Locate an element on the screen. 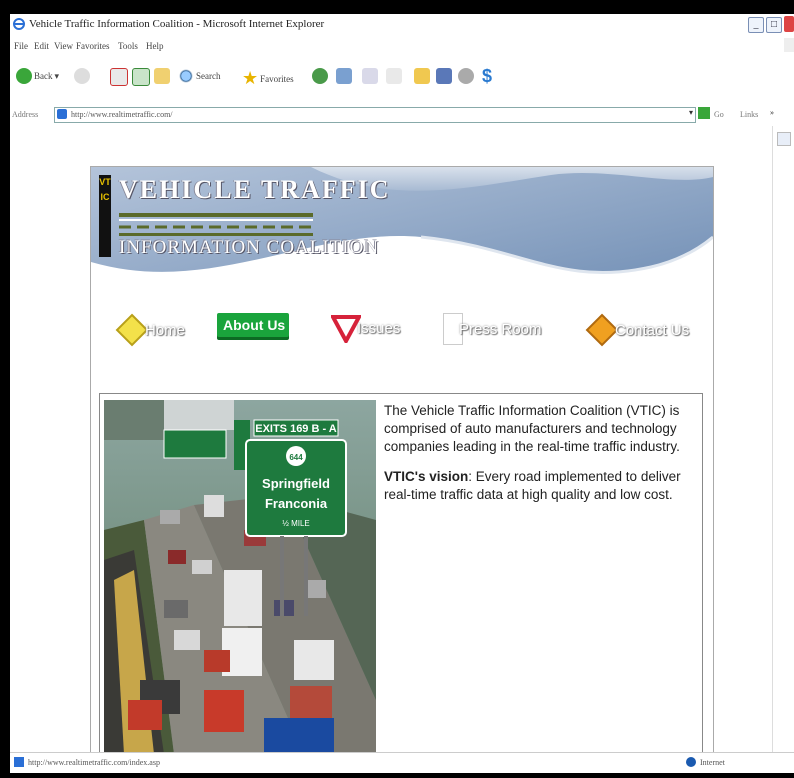 The height and width of the screenshot is (778, 794). menu-view: View is located at coordinates (63, 46).